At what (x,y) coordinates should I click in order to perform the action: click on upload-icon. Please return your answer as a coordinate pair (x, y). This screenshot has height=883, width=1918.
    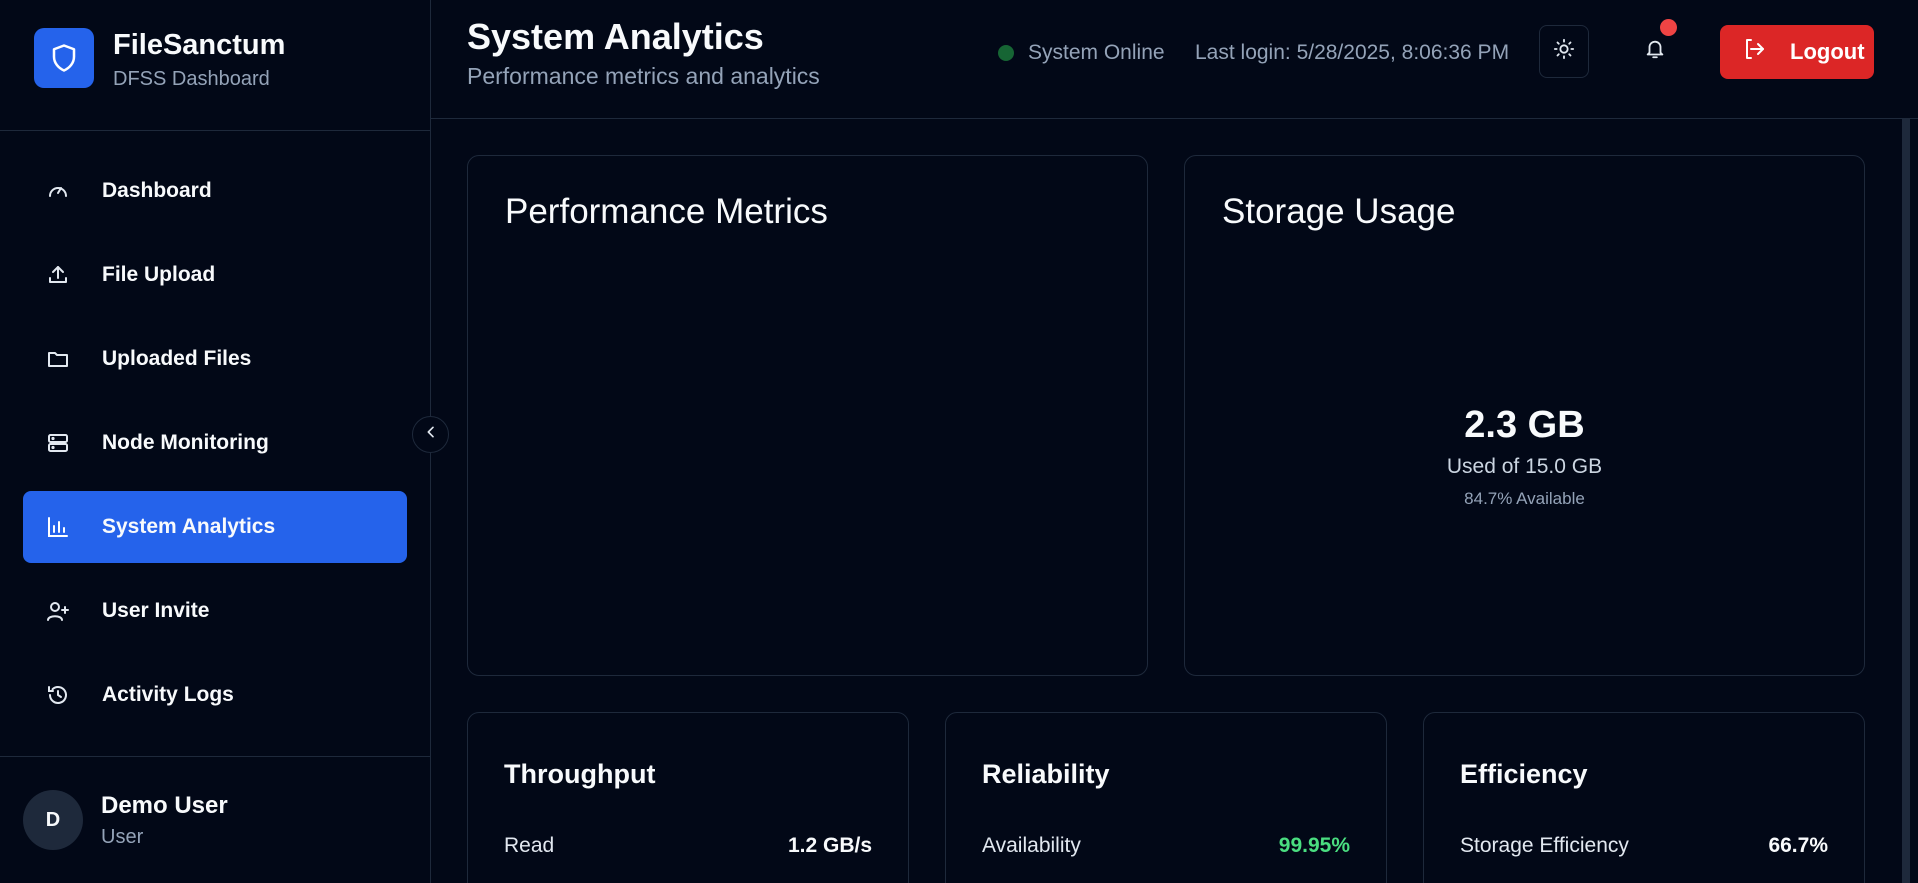
    Looking at the image, I should click on (58, 275).